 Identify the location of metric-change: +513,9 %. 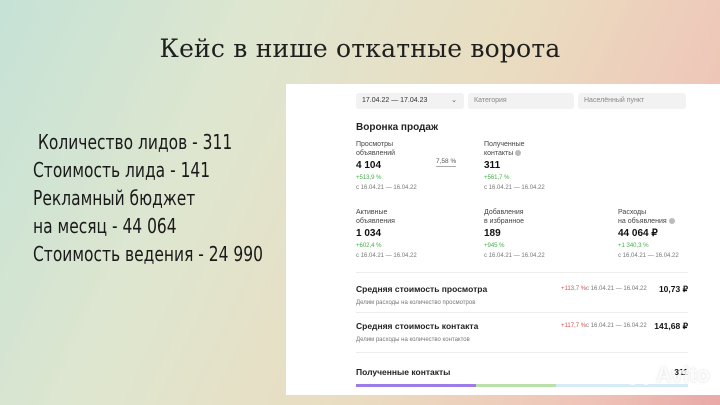
(369, 178).